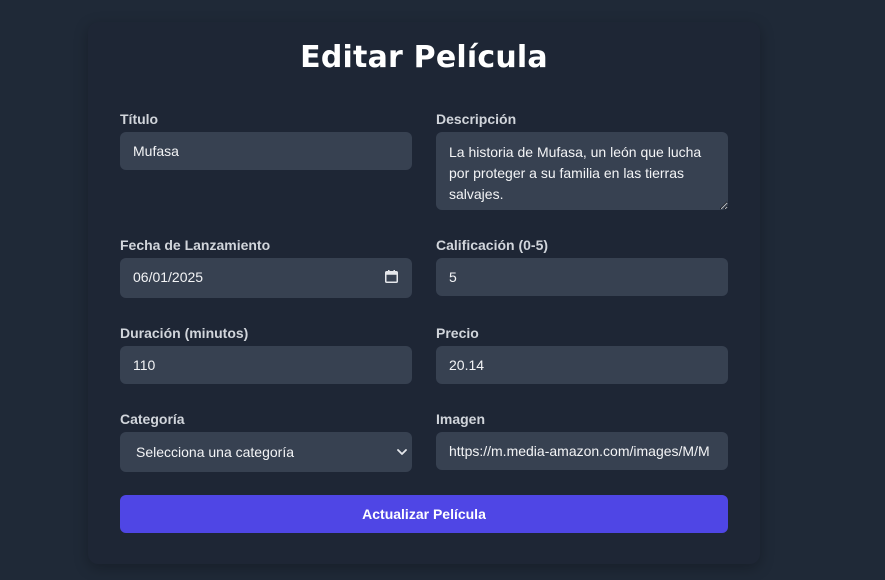  I want to click on duracion-label: Duración (minutos), so click(184, 333).